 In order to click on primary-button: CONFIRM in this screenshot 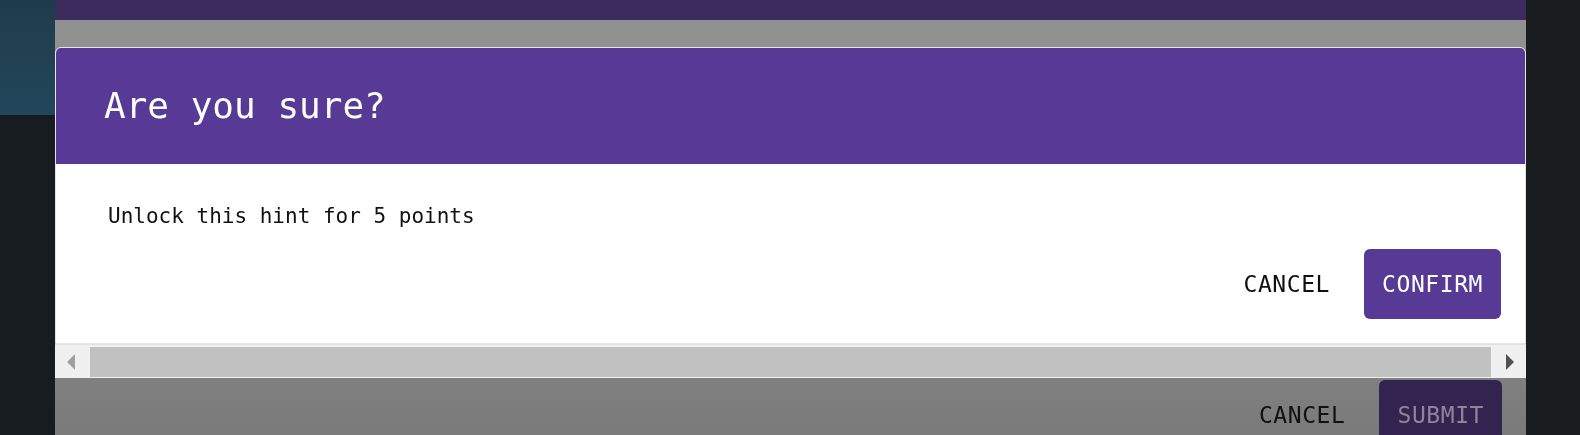, I will do `click(1432, 284)`.